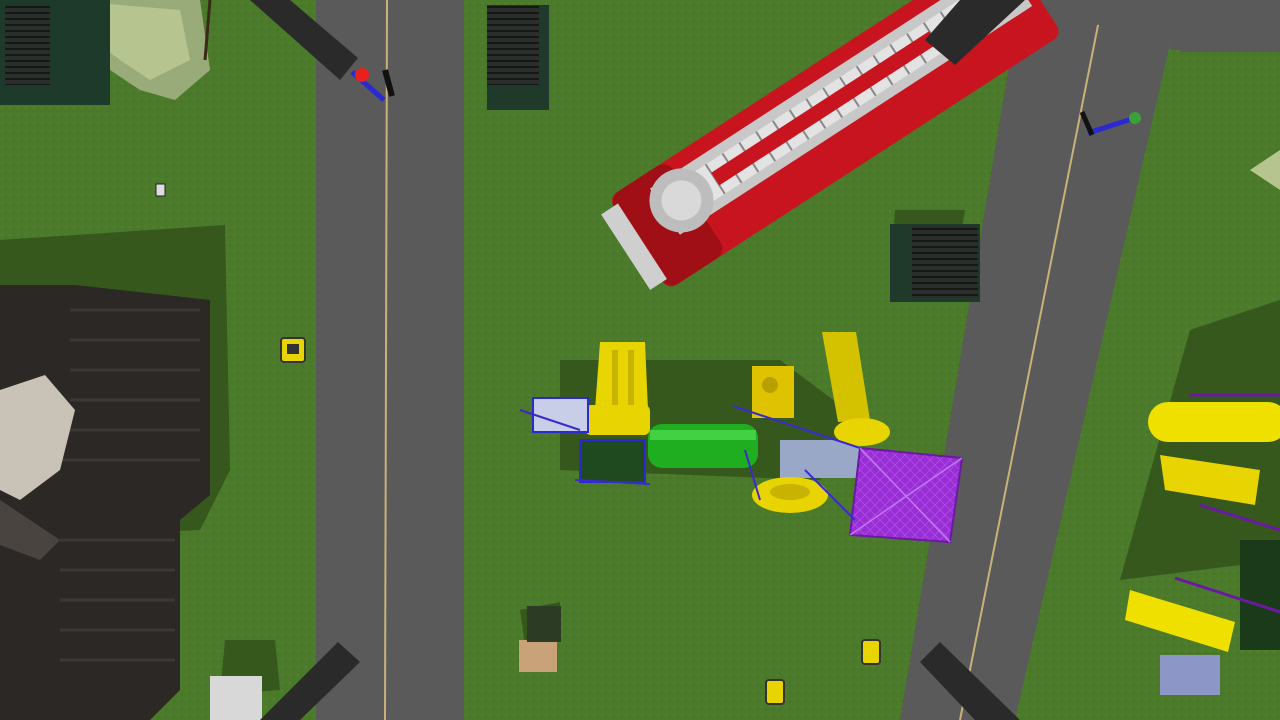 This screenshot has height=720, width=1280. Describe the element at coordinates (390, 360) in the screenshot. I see `road-vertical-left` at that location.